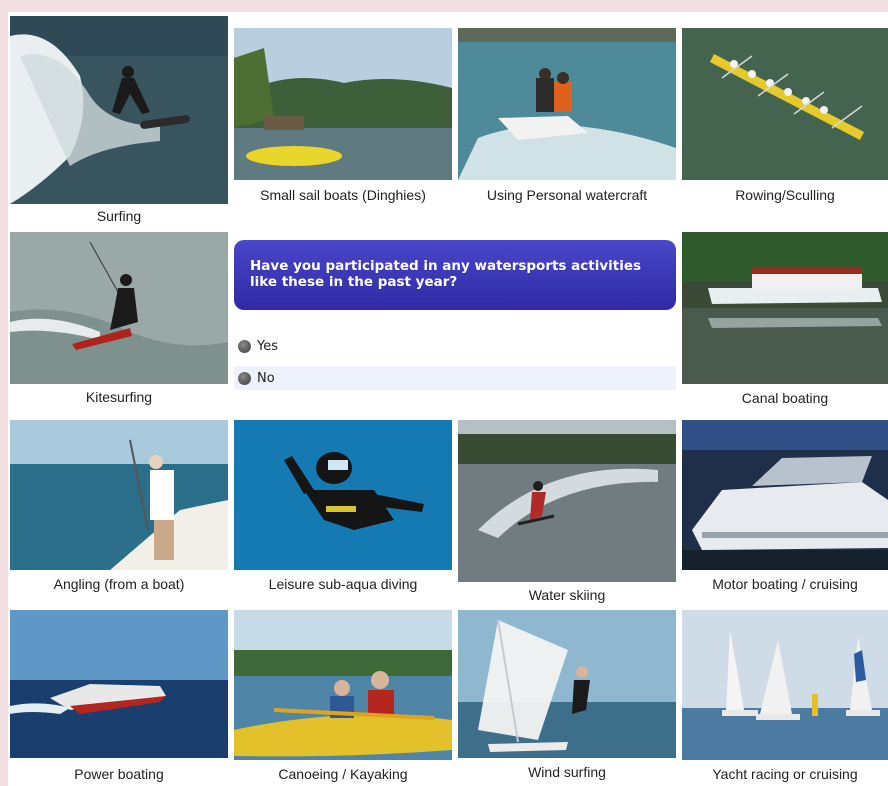 The height and width of the screenshot is (786, 888). Describe the element at coordinates (343, 685) in the screenshot. I see `kayak-photo` at that location.